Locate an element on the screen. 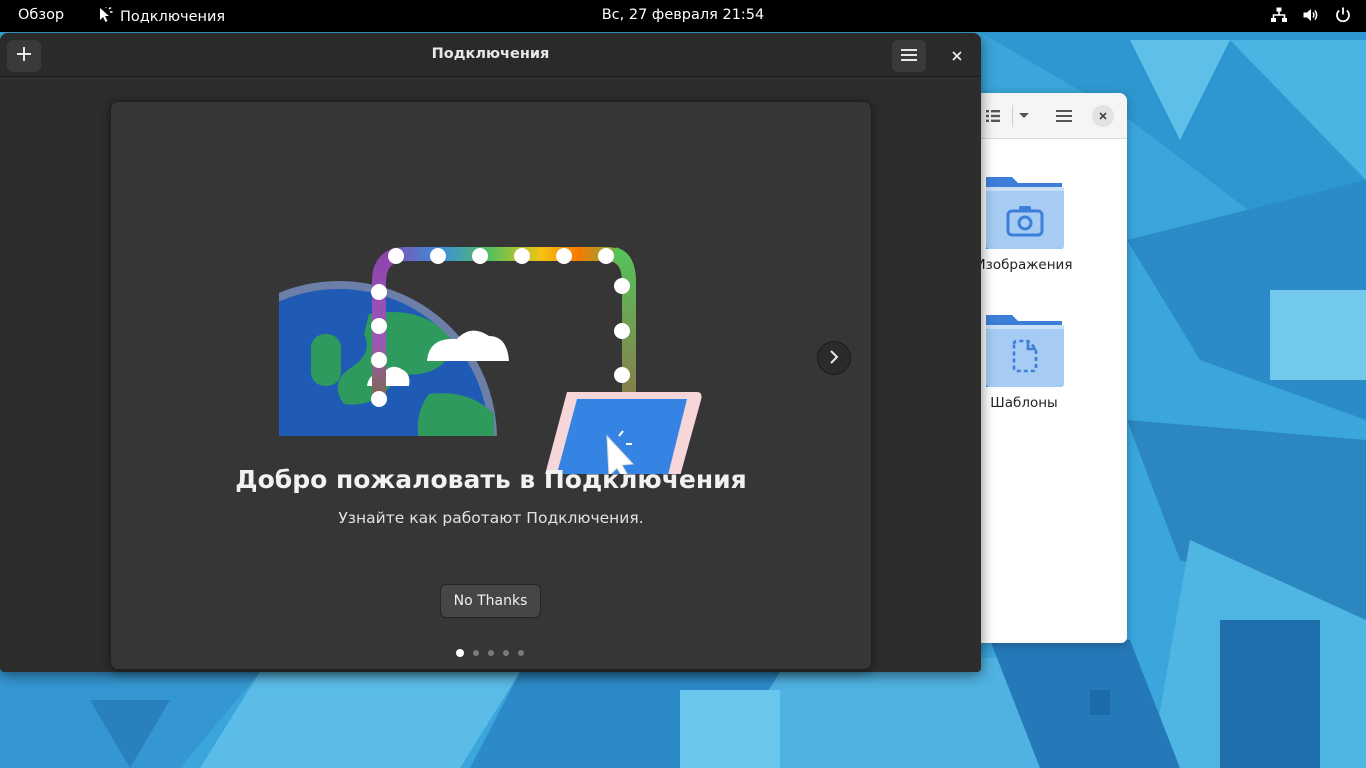 Image resolution: width=1366 pixels, height=768 pixels. welcome-title: Добро пожаловать в Подключения is located at coordinates (491, 479).